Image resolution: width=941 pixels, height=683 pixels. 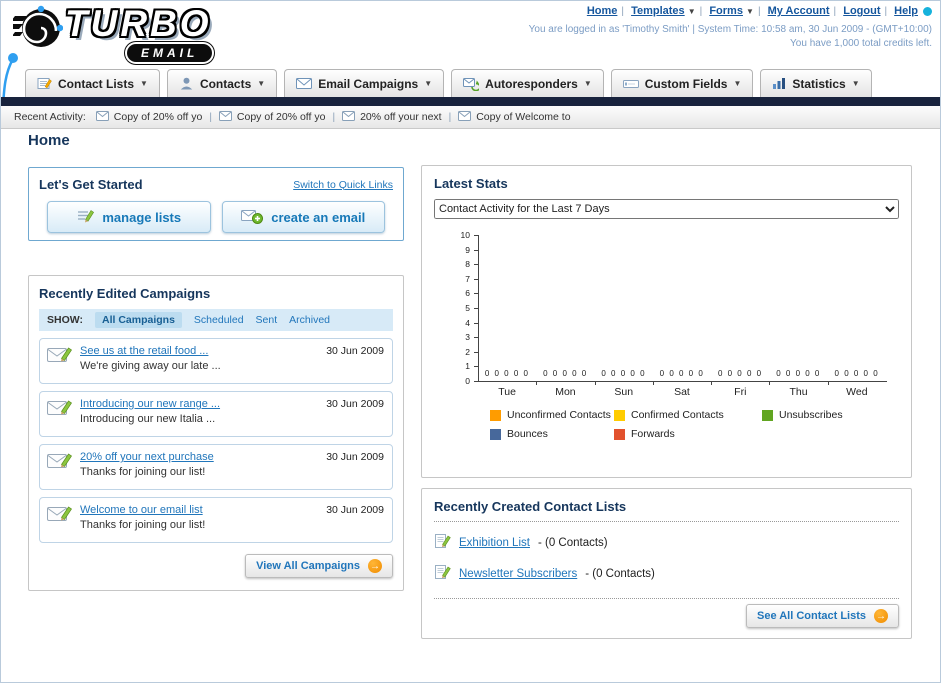 I want to click on view-all-campaigns-button: View All Campaigns, so click(x=319, y=566).